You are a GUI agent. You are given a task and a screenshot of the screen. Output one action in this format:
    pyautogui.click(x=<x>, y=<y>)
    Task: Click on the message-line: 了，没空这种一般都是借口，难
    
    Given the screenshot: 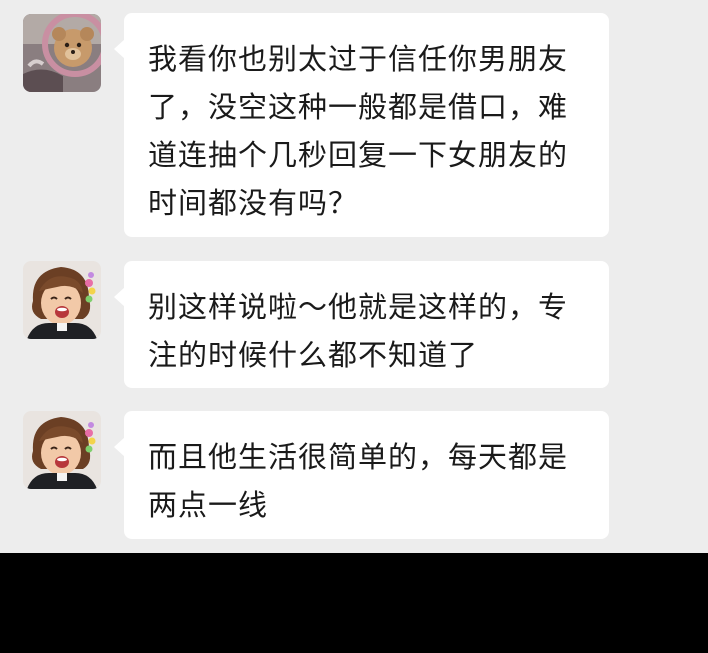 What is the action you would take?
    pyautogui.click(x=358, y=107)
    